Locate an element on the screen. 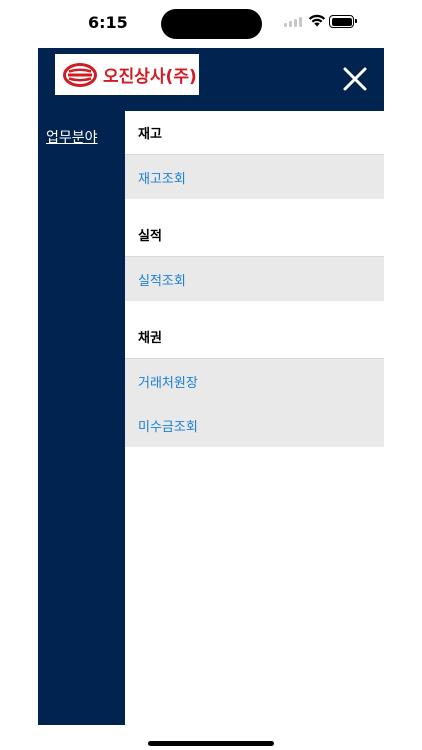 This screenshot has width=422, height=750. menu-item-inventory-lookup: 재고조회 is located at coordinates (254, 177).